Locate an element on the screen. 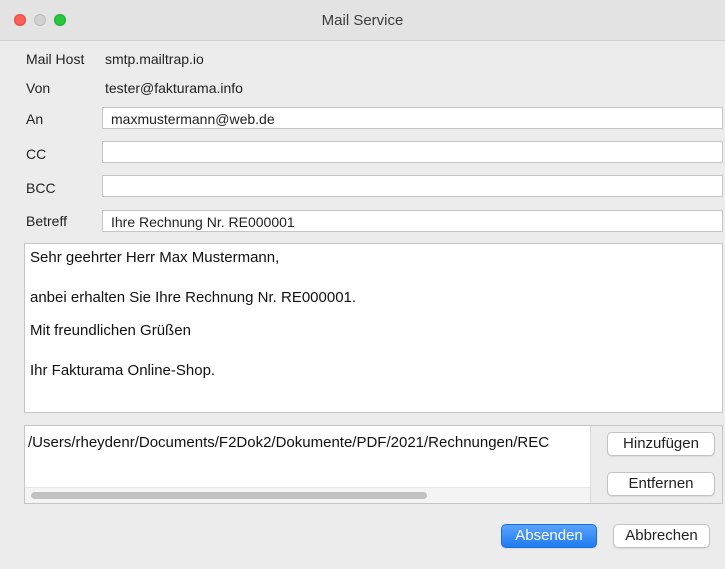 Image resolution: width=725 pixels, height=569 pixels. bcc-label: BCC is located at coordinates (41, 188).